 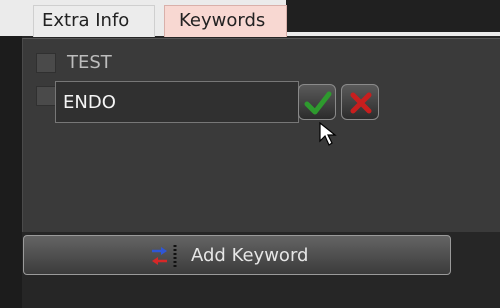 What do you see at coordinates (177, 102) in the screenshot?
I see `keyword-edit-input` at bounding box center [177, 102].